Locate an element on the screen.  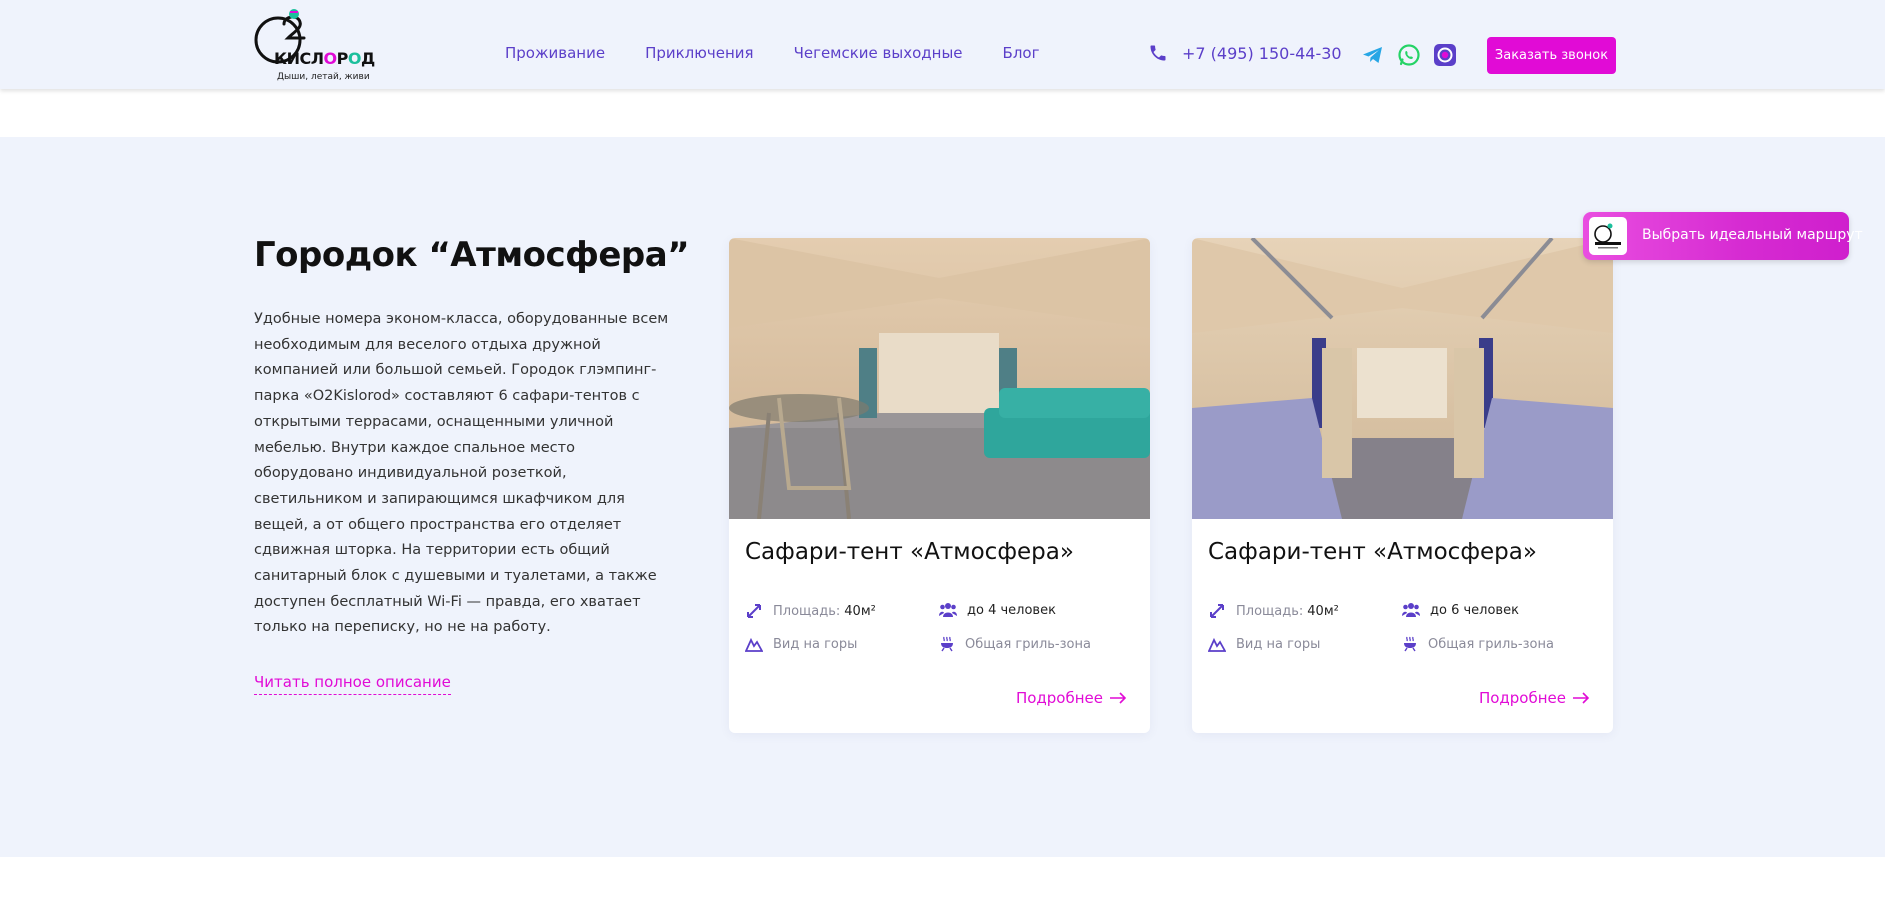
route-picker-widget: Выбрать идеальный маршрут is located at coordinates (1723, 236).